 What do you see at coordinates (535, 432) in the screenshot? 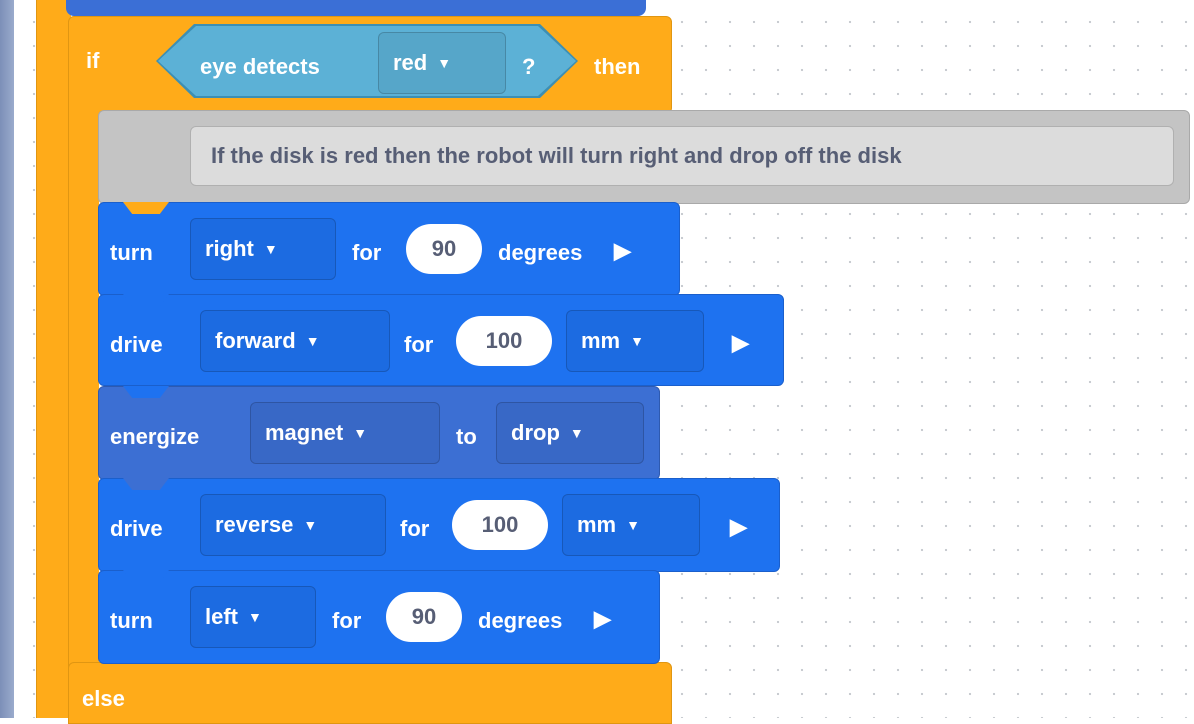
I see `magnet-action-value: drop` at bounding box center [535, 432].